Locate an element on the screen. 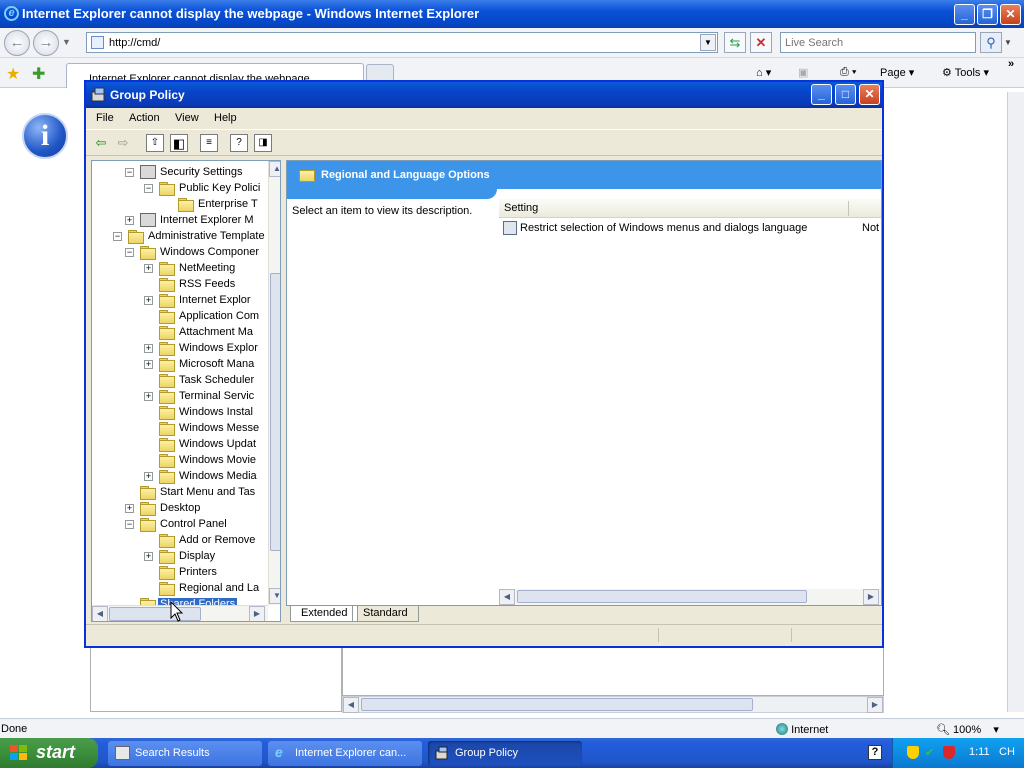 The height and width of the screenshot is (768, 1024). tools-menu: ⚙ Tools ▾ is located at coordinates (965, 72).